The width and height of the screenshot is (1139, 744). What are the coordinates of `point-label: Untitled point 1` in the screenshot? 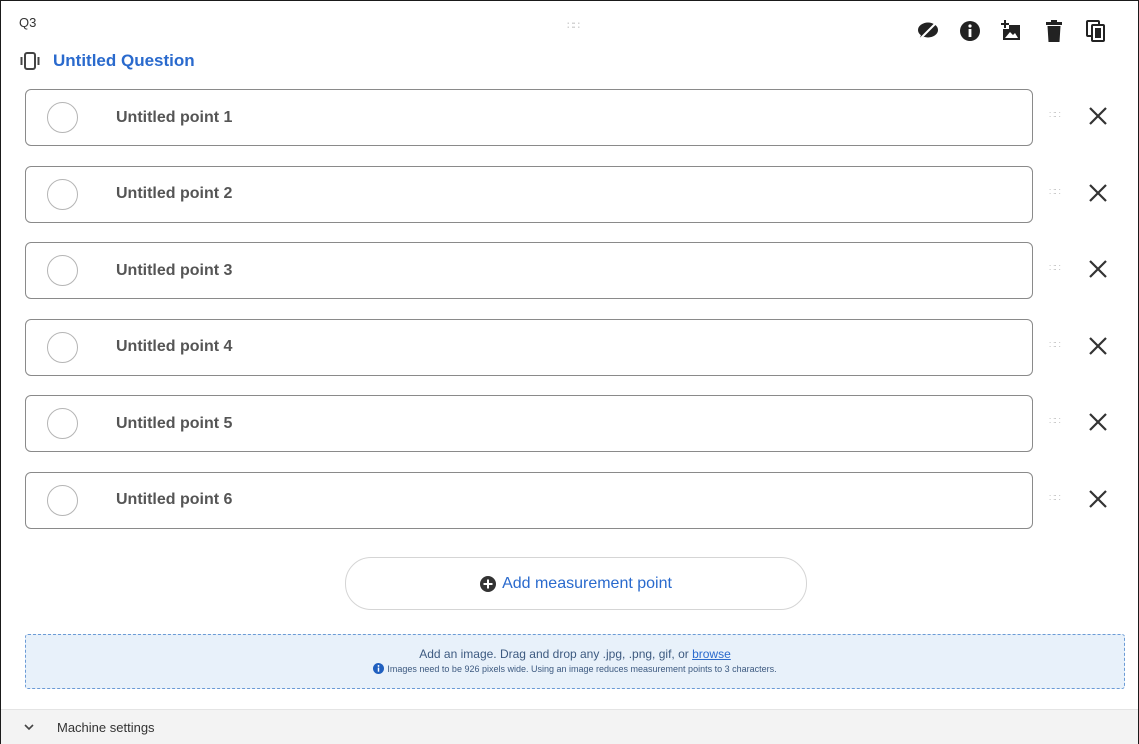 It's located at (174, 118).